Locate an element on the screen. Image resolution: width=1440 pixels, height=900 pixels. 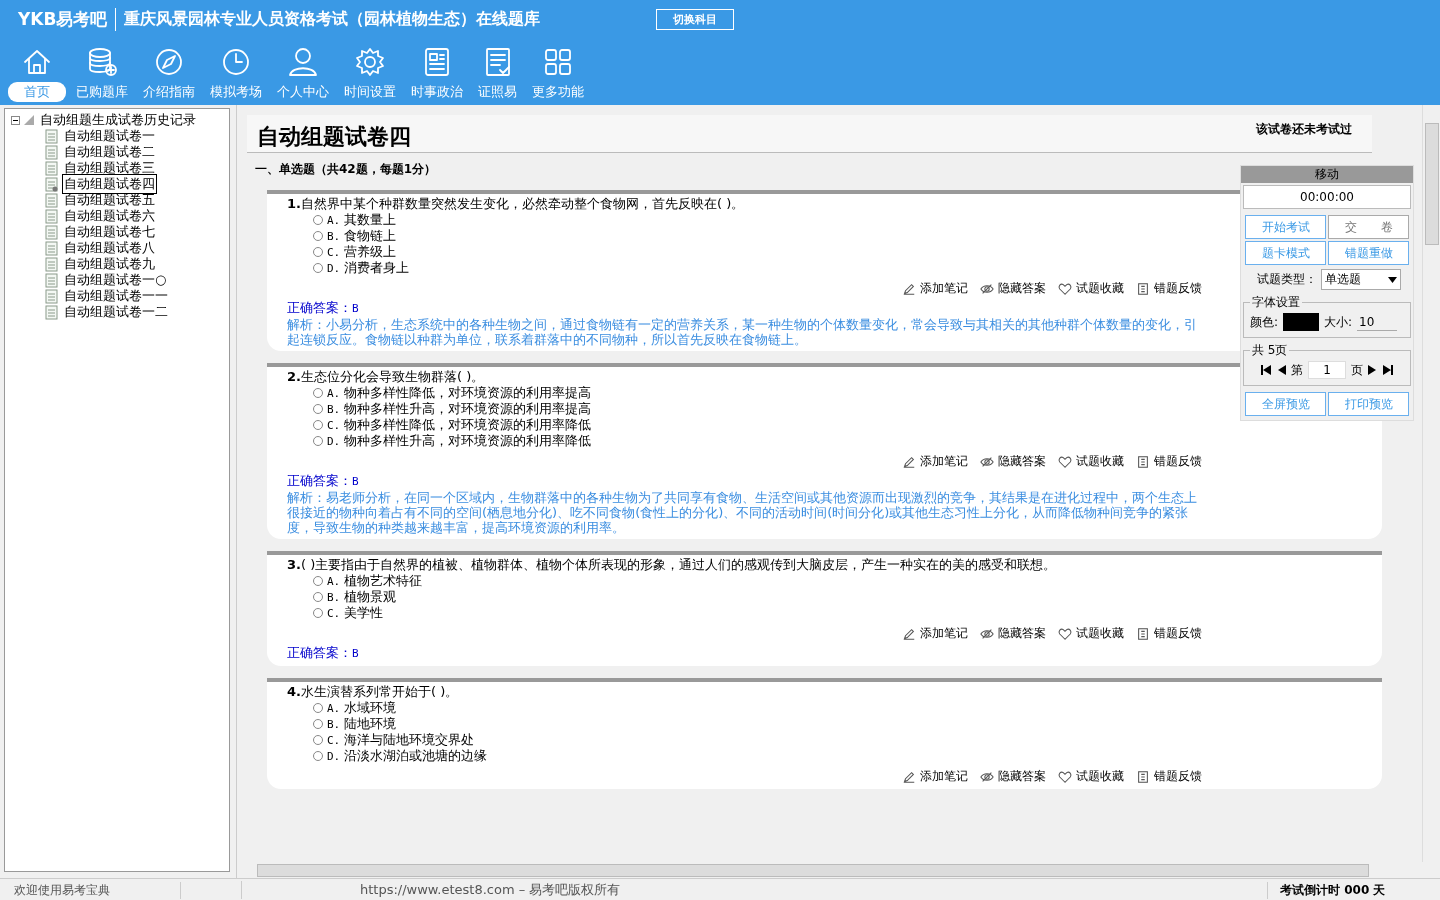
option-text: 物种多样性降低，对环境资源的利用率提高 is located at coordinates (468, 393).